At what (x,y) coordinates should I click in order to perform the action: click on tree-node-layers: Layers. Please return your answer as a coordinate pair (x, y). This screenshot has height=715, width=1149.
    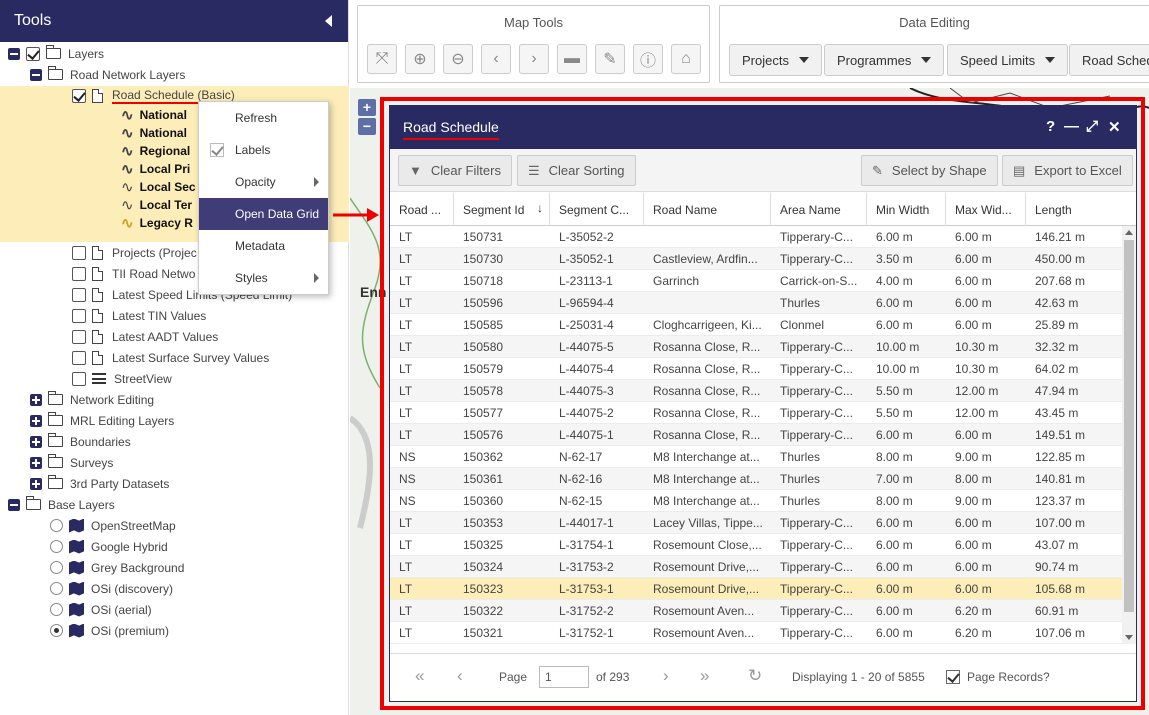
    Looking at the image, I should click on (56, 53).